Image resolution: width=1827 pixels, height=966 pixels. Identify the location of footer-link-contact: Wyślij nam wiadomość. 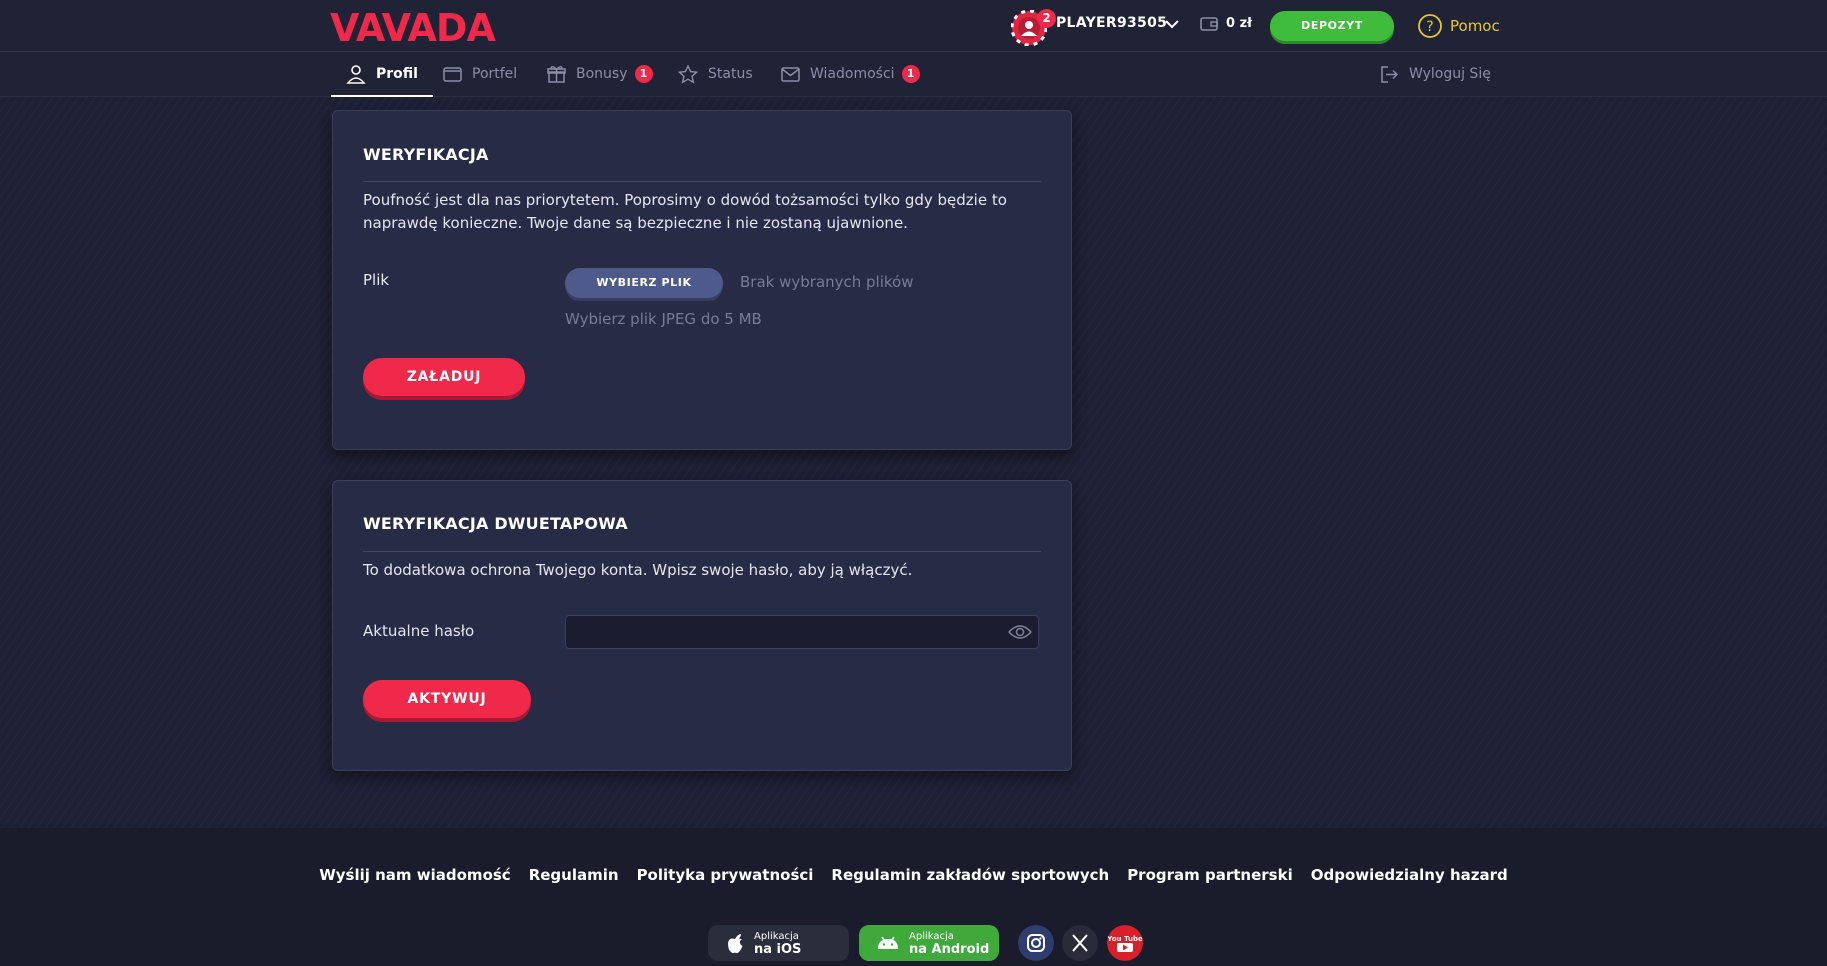
(414, 875).